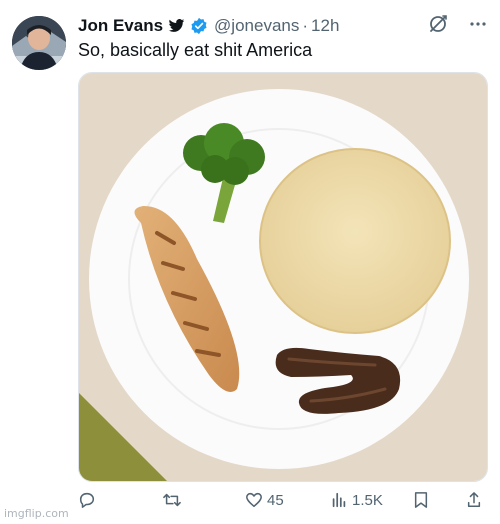 Image resolution: width=500 pixels, height=524 pixels. I want to click on views-button: 1.5K, so click(356, 500).